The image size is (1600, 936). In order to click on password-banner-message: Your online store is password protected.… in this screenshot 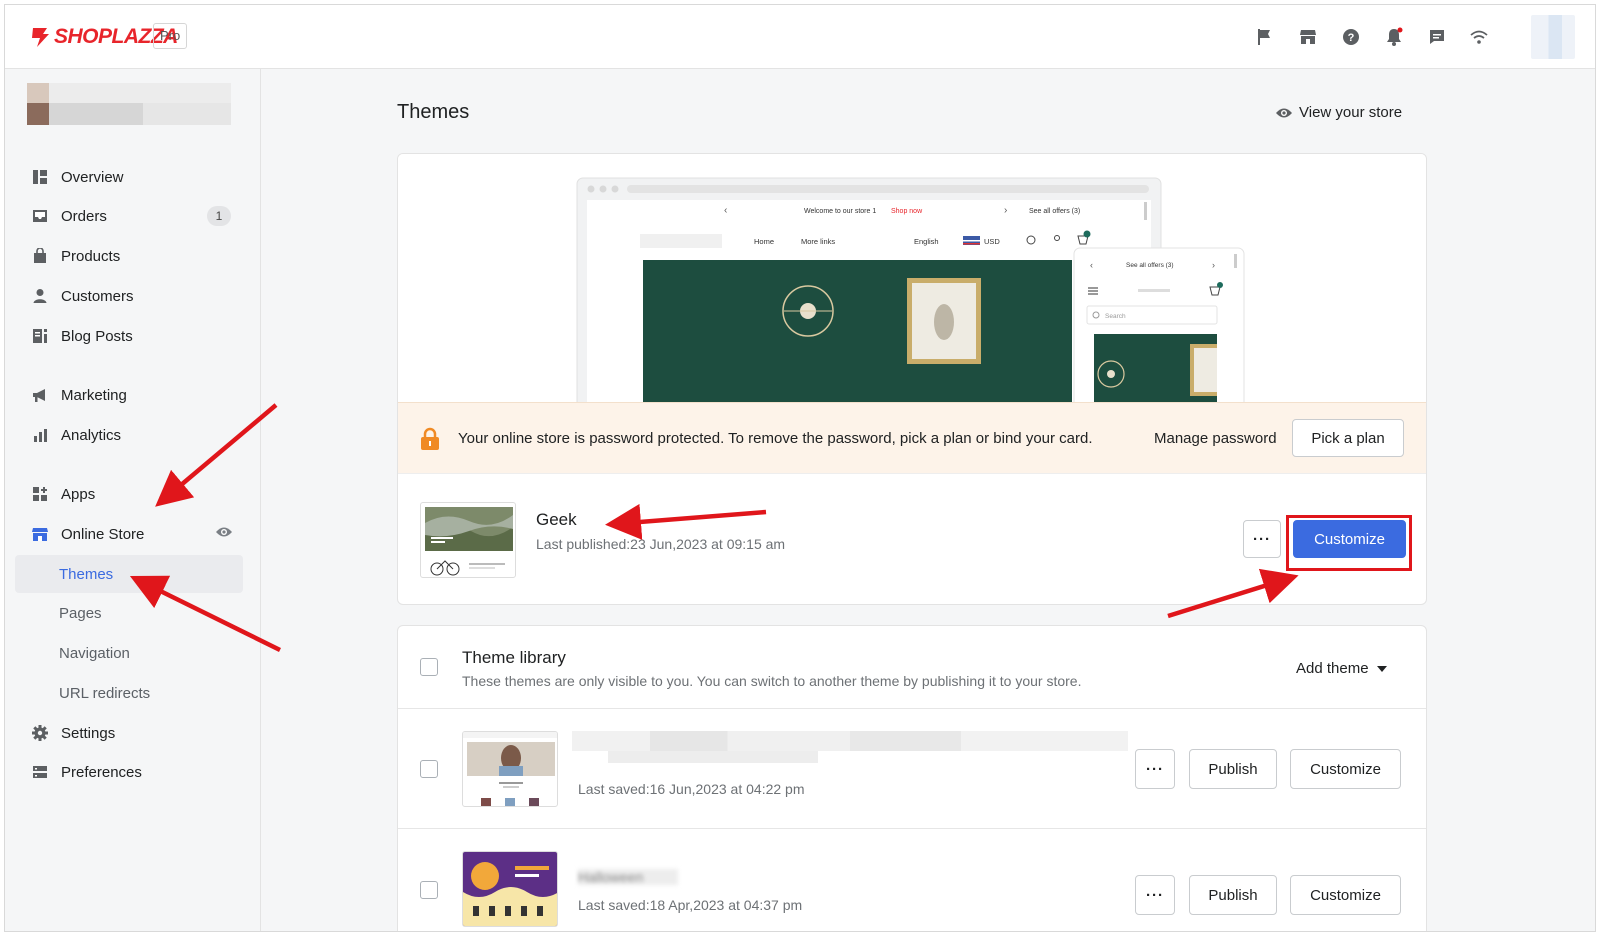, I will do `click(775, 438)`.